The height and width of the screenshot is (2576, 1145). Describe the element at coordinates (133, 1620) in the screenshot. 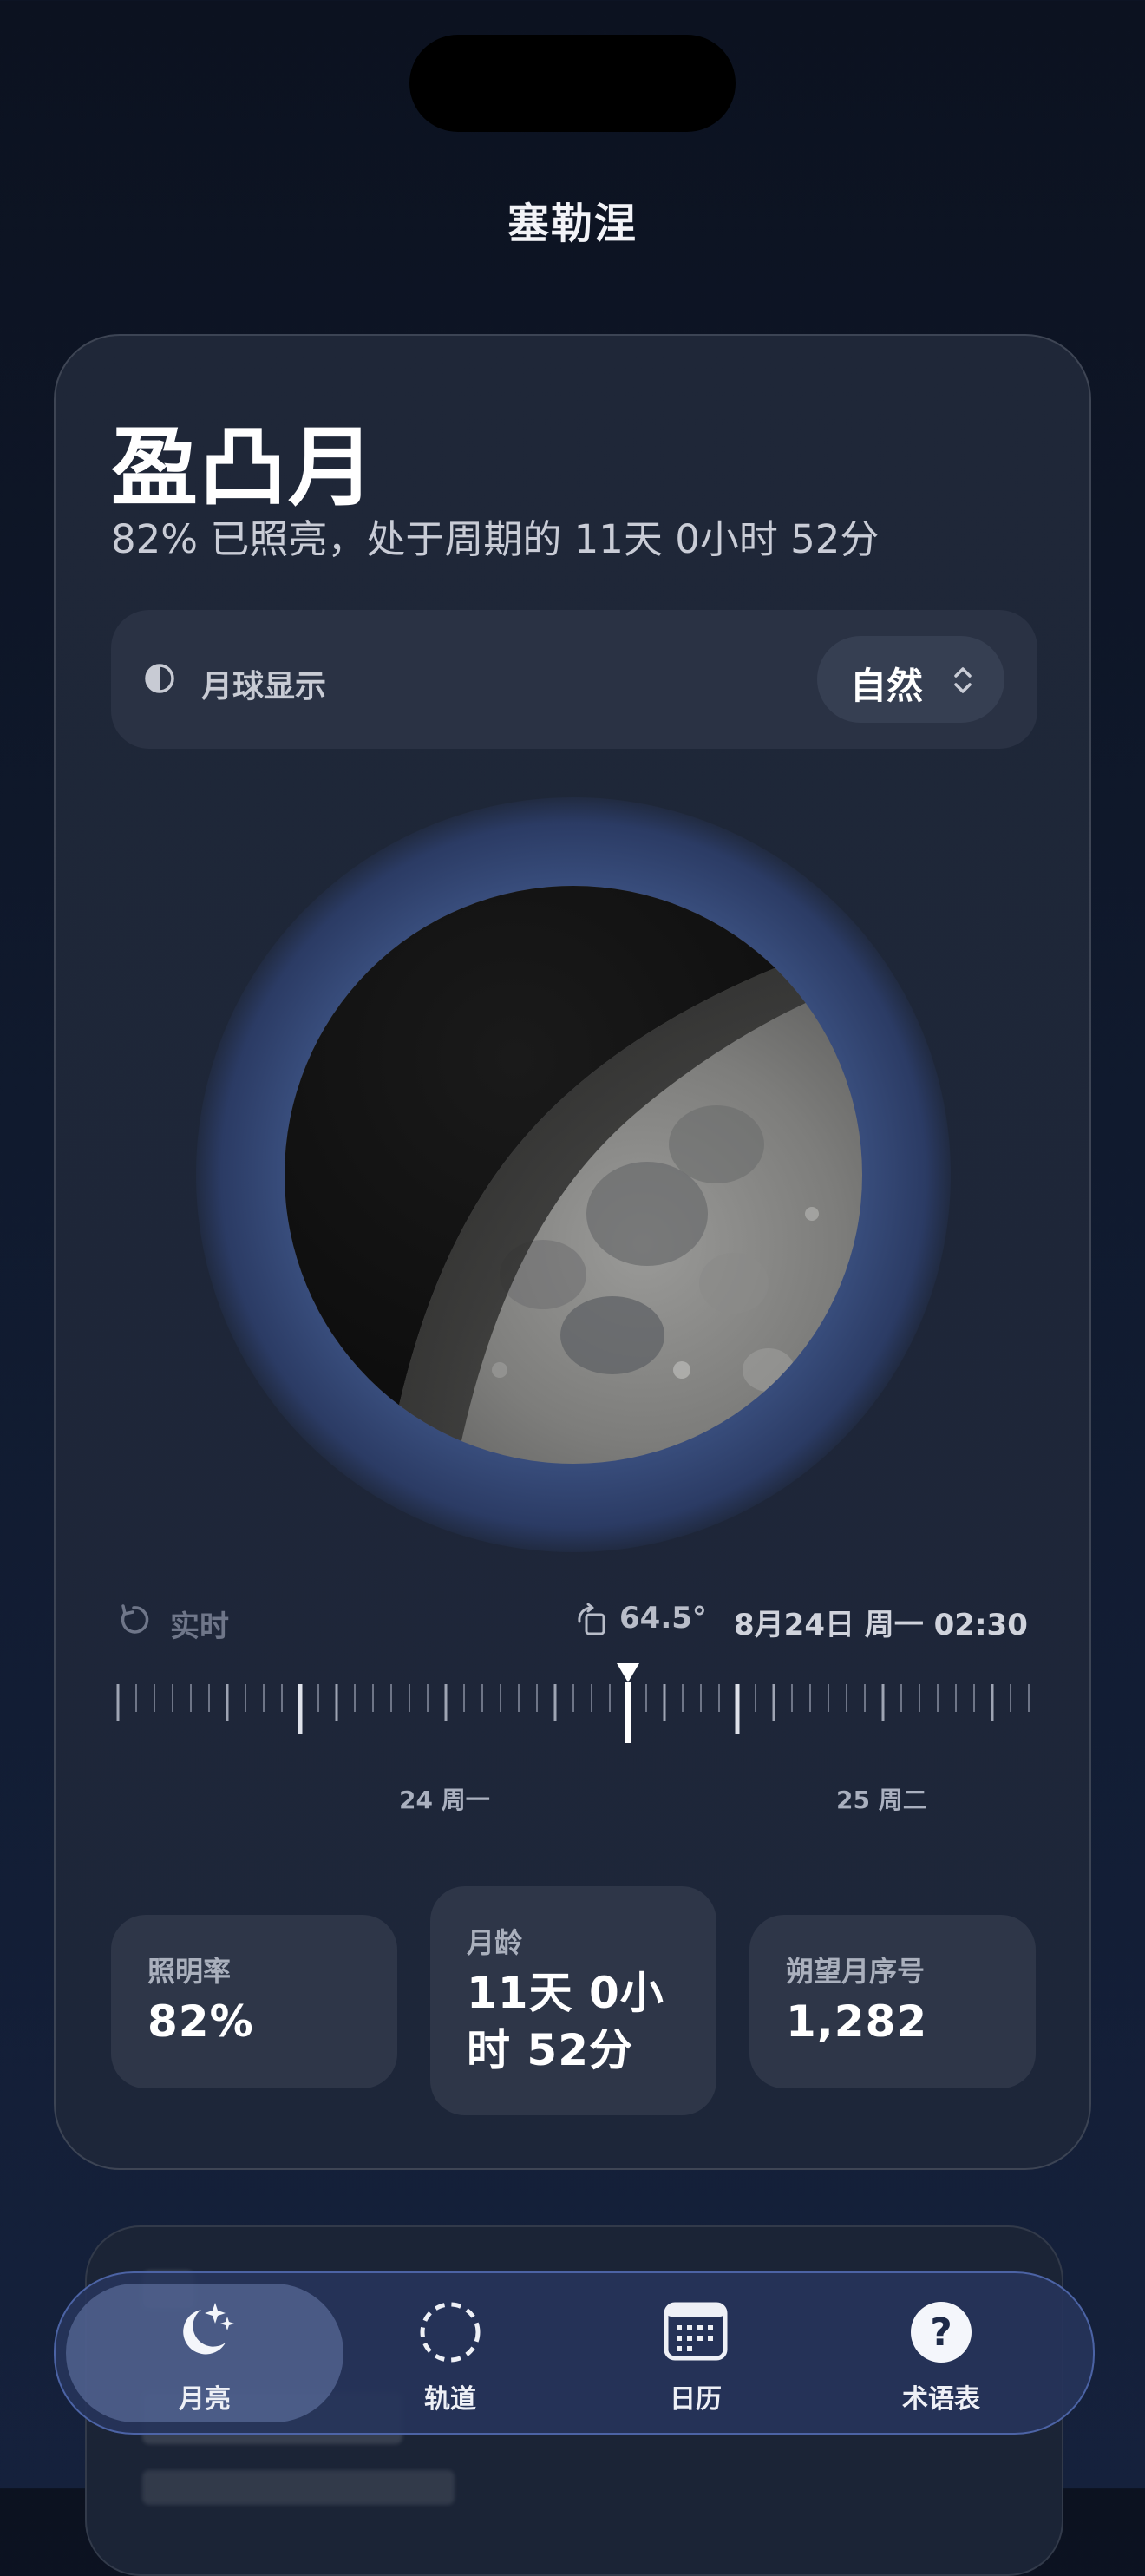

I see `realtime-reset-icon` at that location.